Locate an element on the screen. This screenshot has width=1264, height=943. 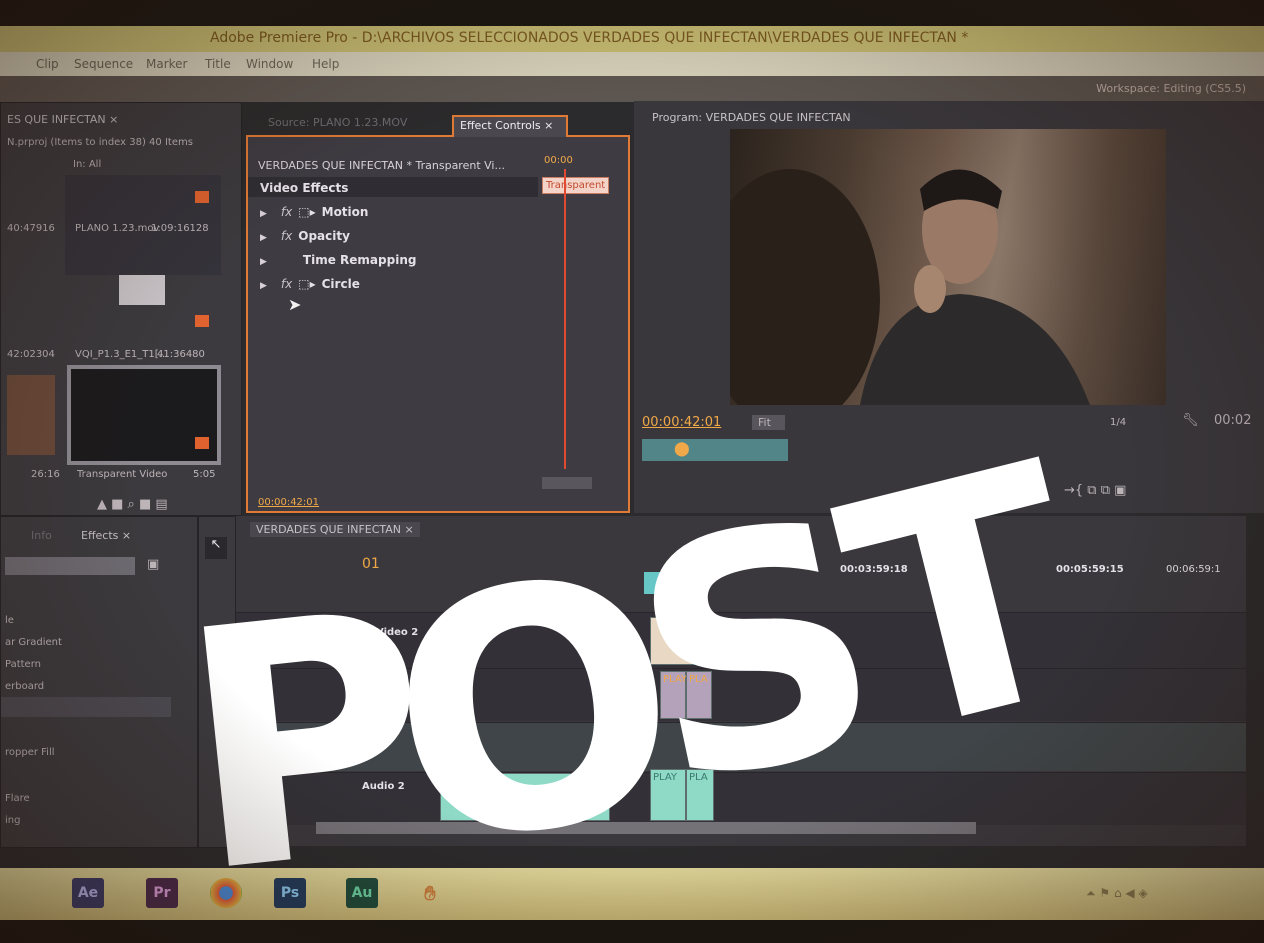
program-zoom-select: Fit is located at coordinates (768, 422).